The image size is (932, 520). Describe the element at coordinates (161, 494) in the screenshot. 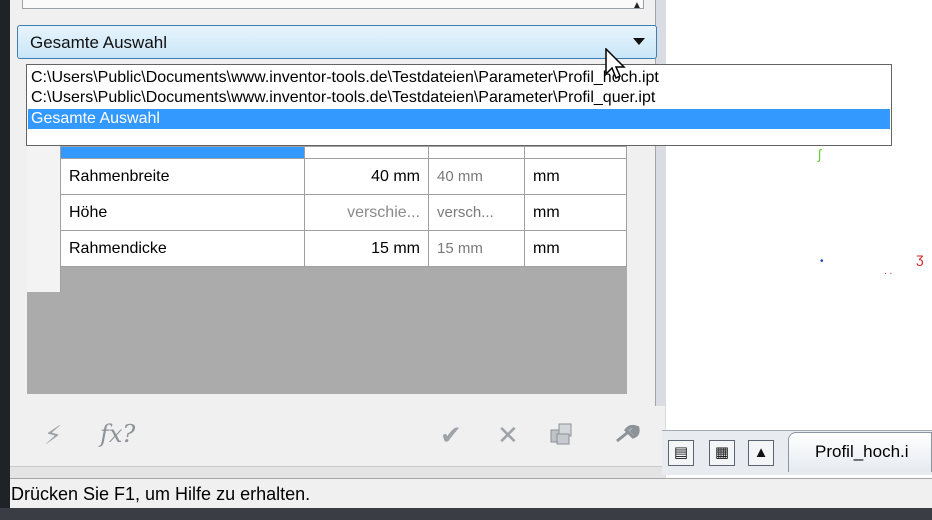

I see `status-text: Drücken Sie F1, um Hilfe zu erhalten.` at that location.